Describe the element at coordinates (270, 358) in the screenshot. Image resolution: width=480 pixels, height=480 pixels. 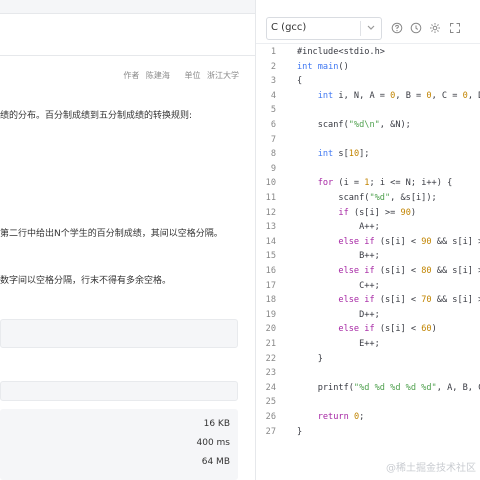
I see `line-number: 22` at that location.